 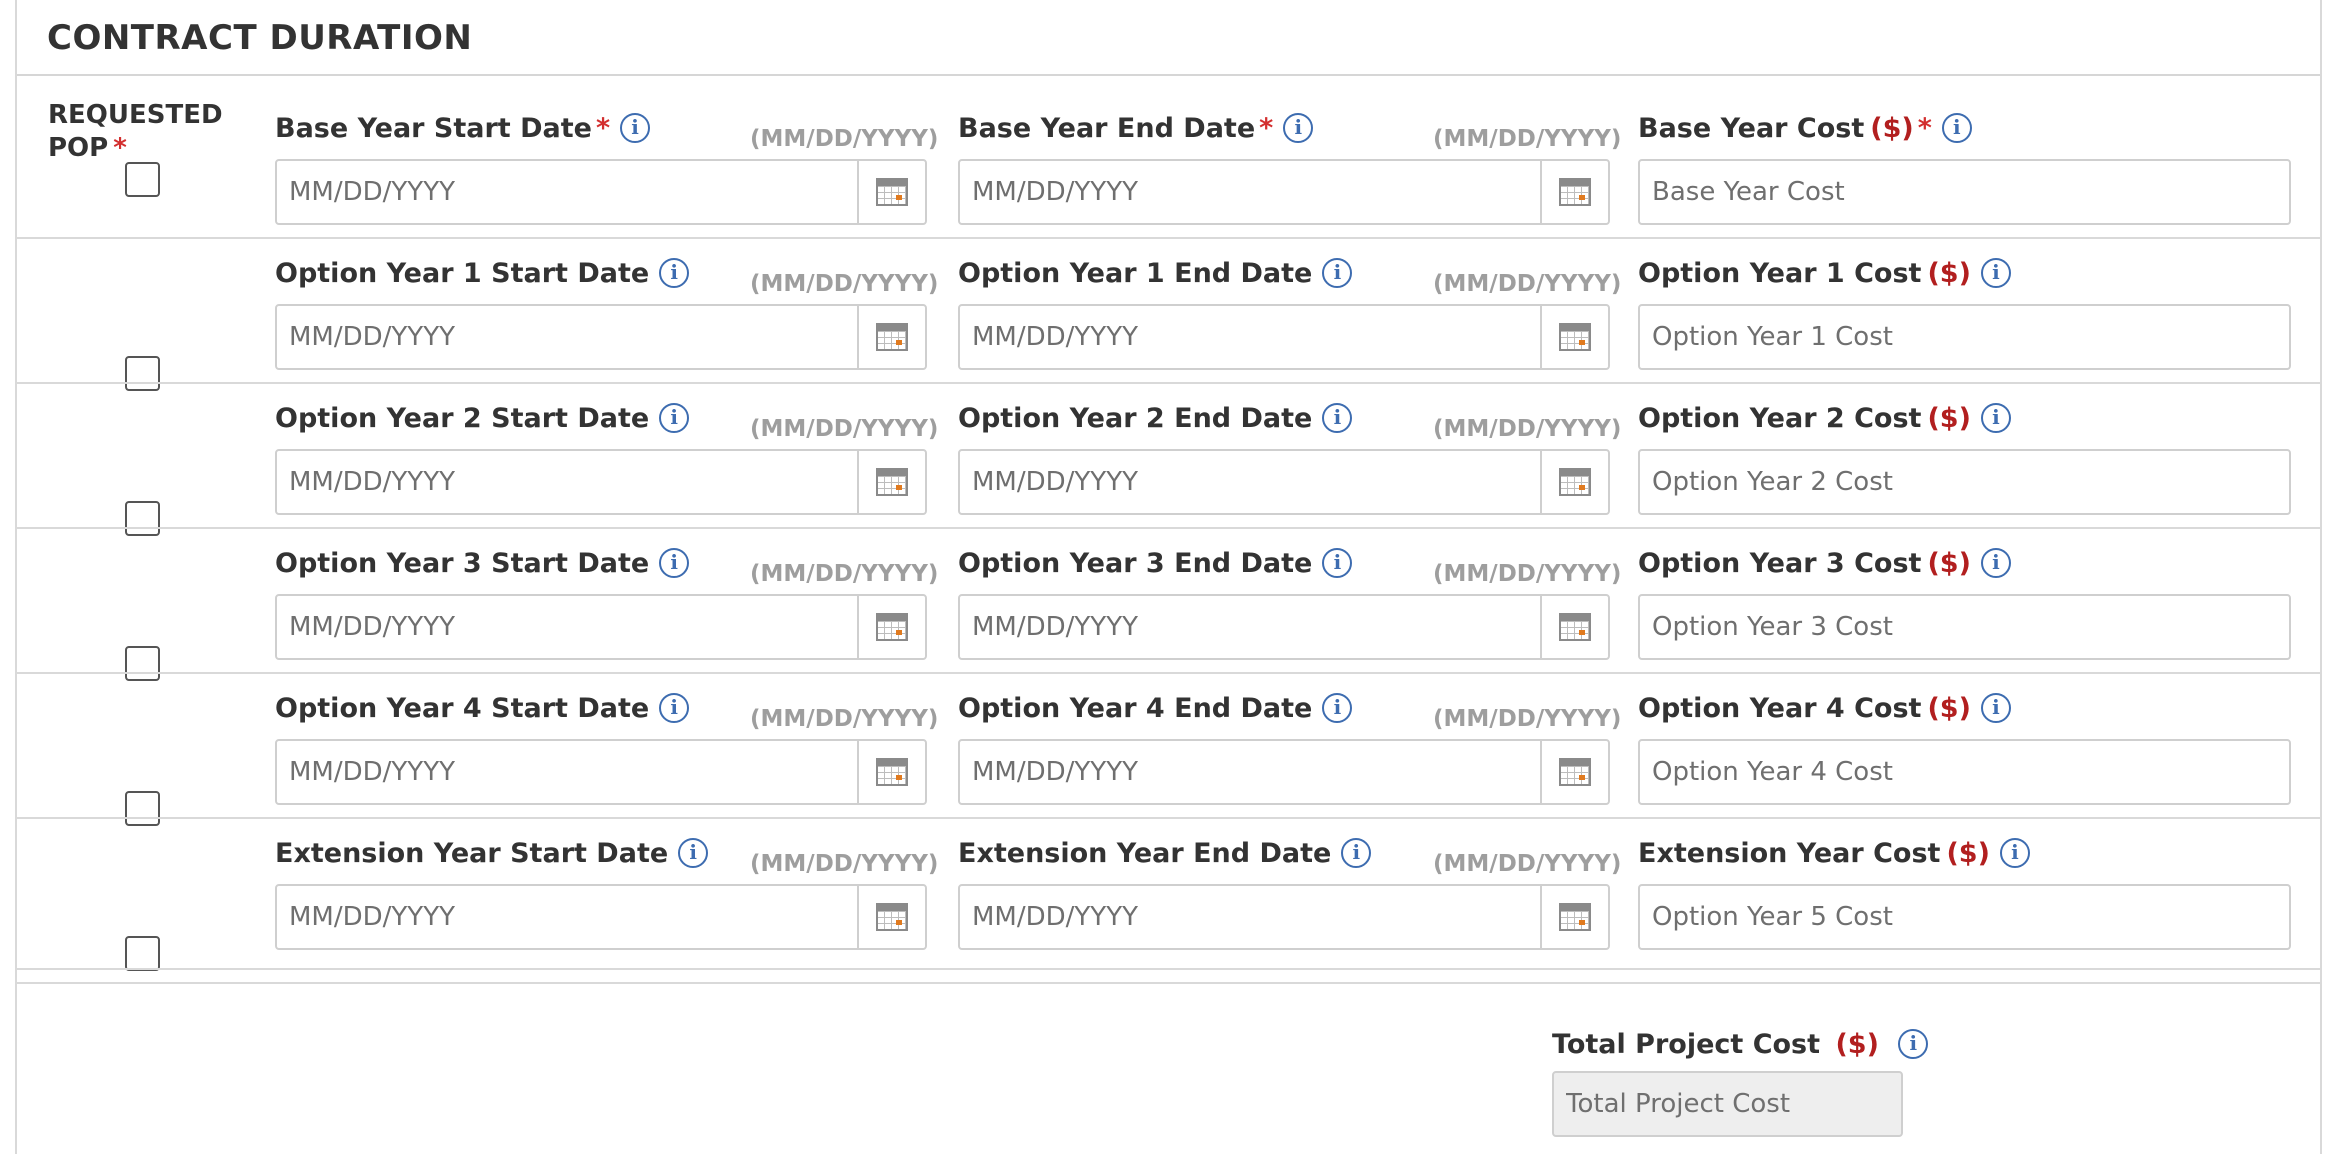 What do you see at coordinates (1780, 708) in the screenshot?
I see `cost-label-text: Option Year 4 Cost` at bounding box center [1780, 708].